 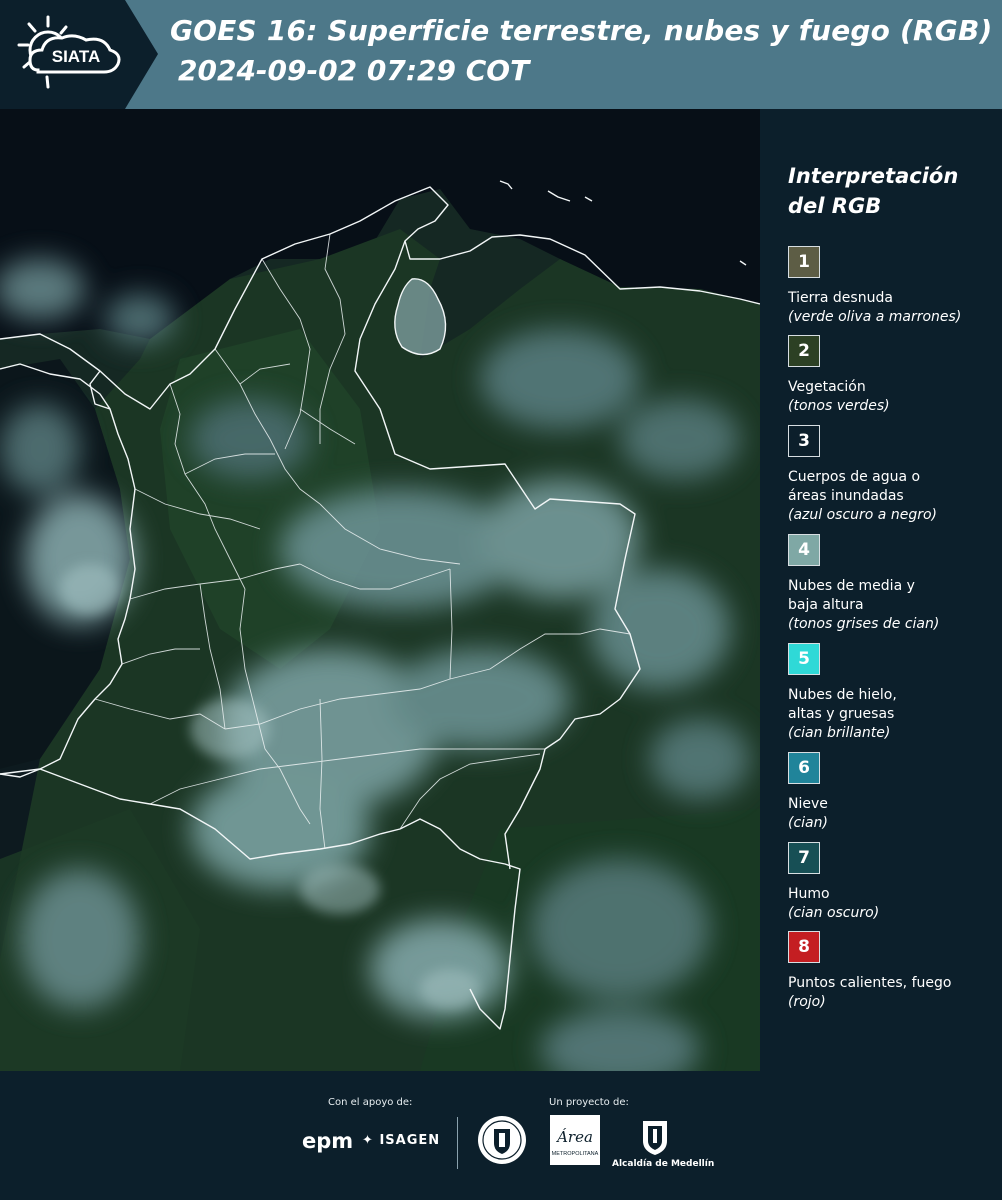 I want to click on legend-item: 6 Nieve (cian), so click(x=893, y=792).